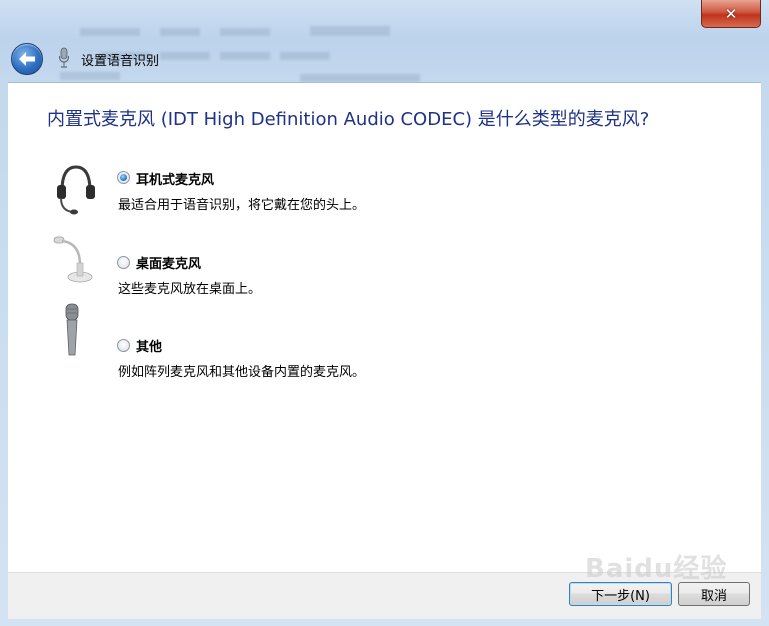 Image resolution: width=769 pixels, height=626 pixels. I want to click on microphone-icon, so click(64, 57).